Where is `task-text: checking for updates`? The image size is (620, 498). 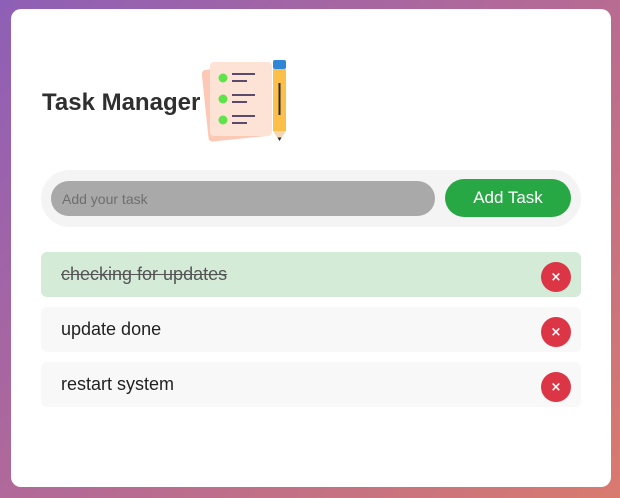 task-text: checking for updates is located at coordinates (144, 274).